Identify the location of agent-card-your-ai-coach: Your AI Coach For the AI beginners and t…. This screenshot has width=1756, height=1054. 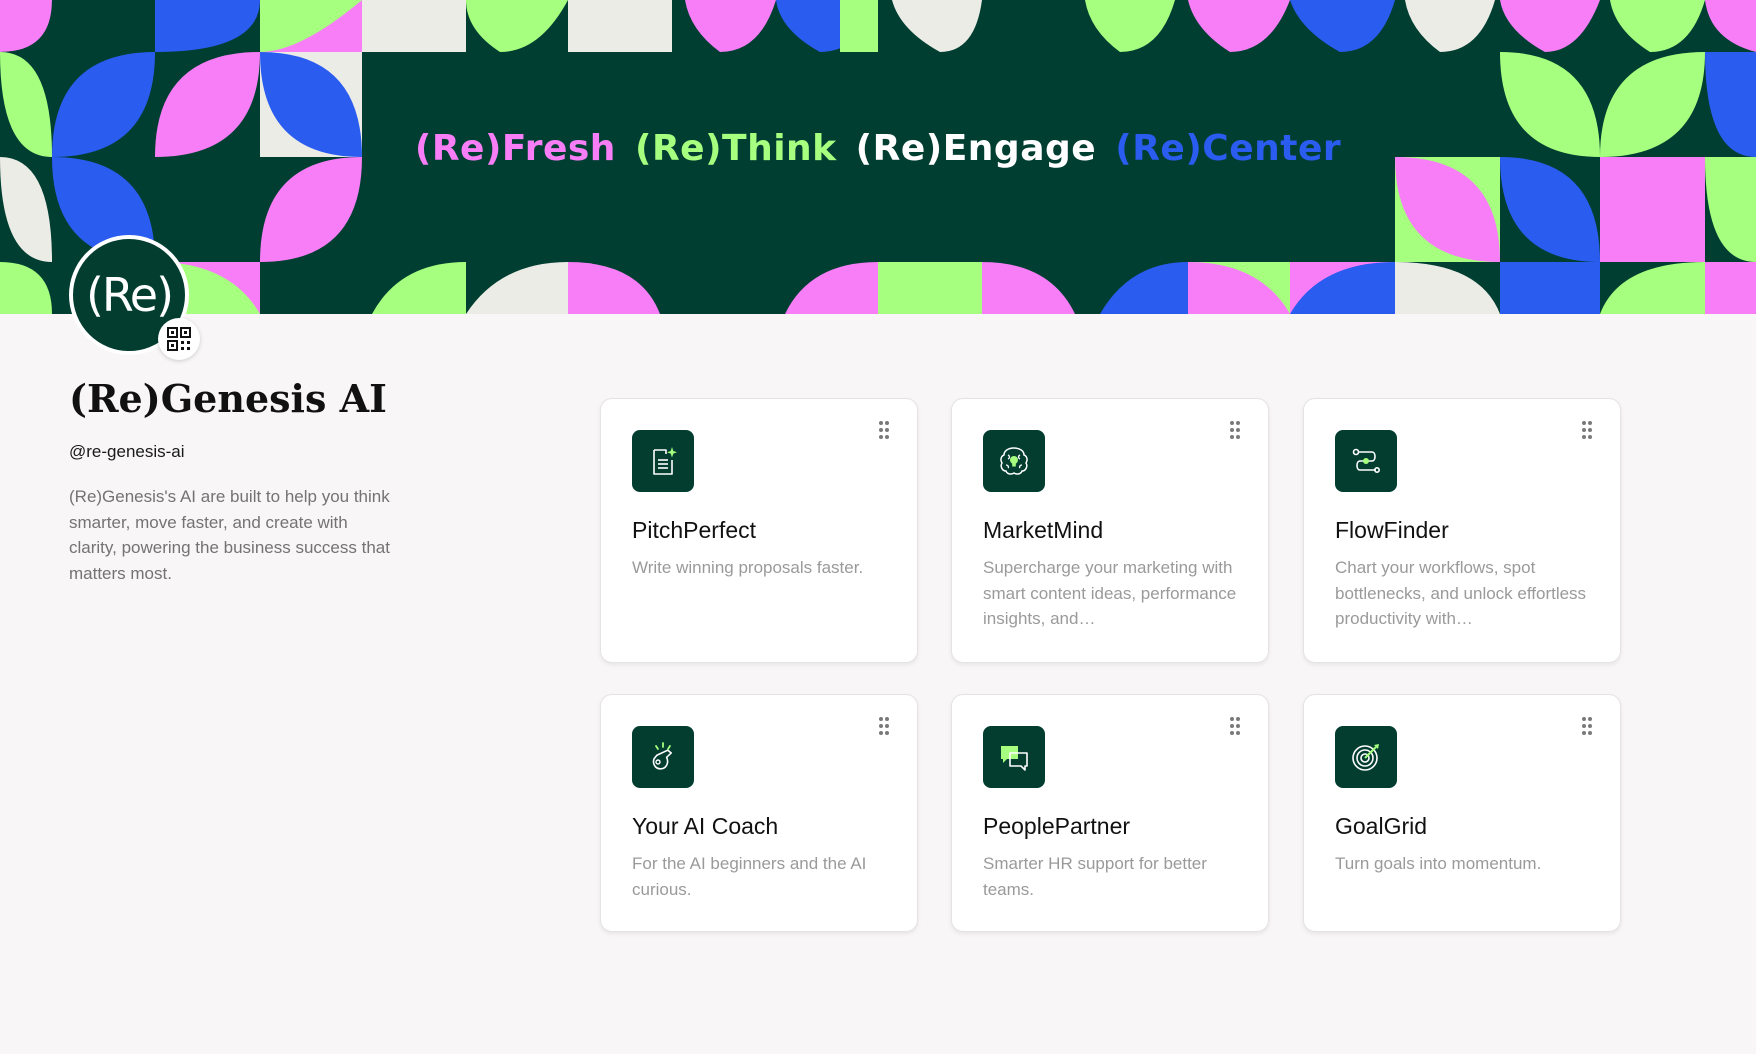
(759, 813).